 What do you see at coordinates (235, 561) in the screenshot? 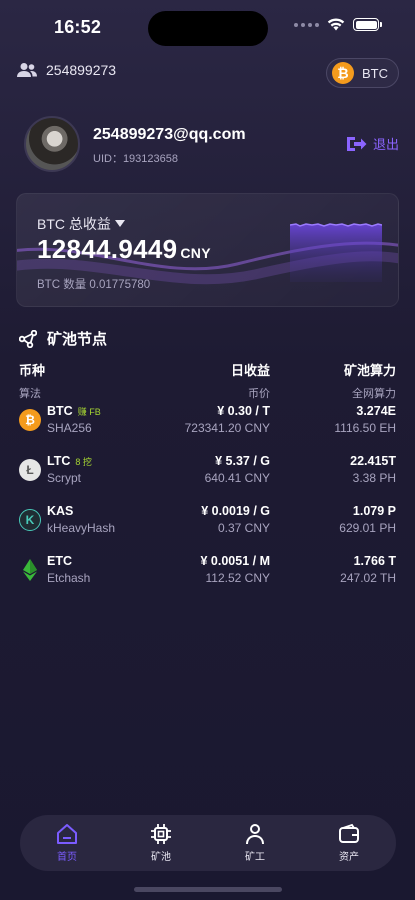
I see `daily-income: ¥ 0.0051 / M` at bounding box center [235, 561].